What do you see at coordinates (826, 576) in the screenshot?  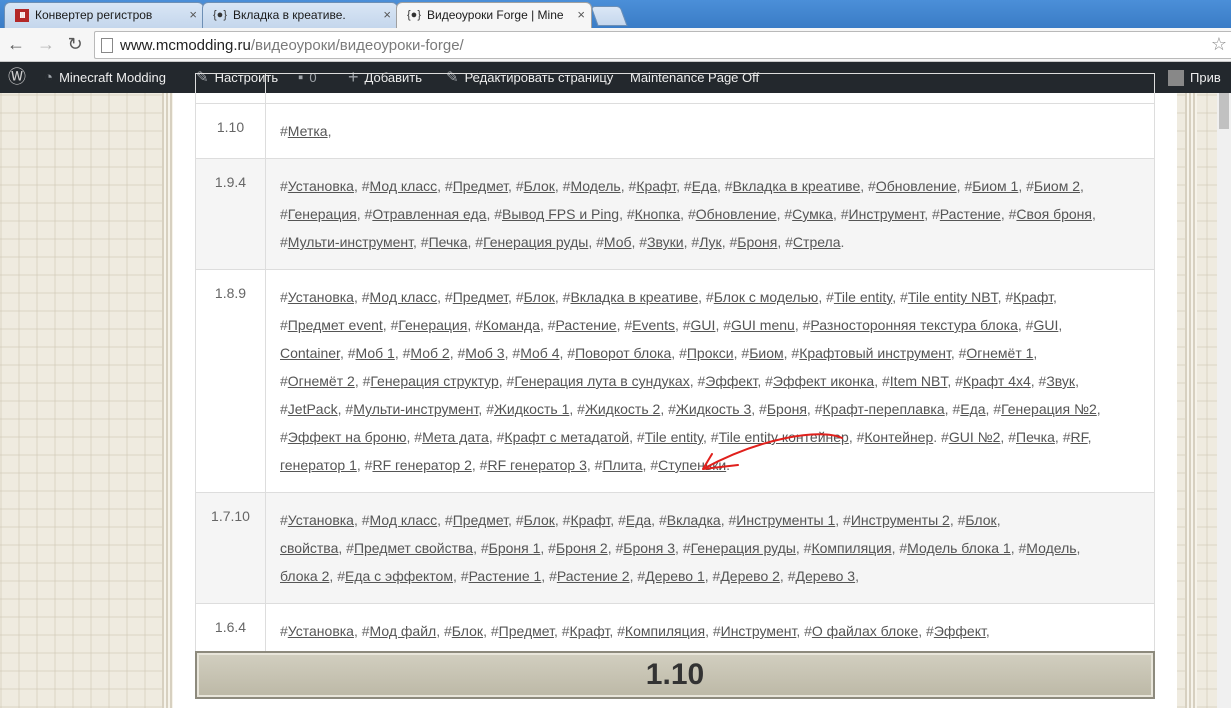 I see `tag-link: Дерево 3` at bounding box center [826, 576].